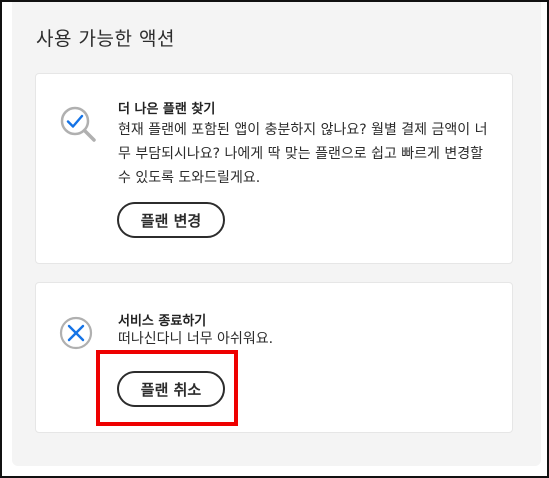 This screenshot has height=478, width=549. What do you see at coordinates (167, 109) in the screenshot?
I see `change-plan-heading: 더 나은 플랜 찾기` at bounding box center [167, 109].